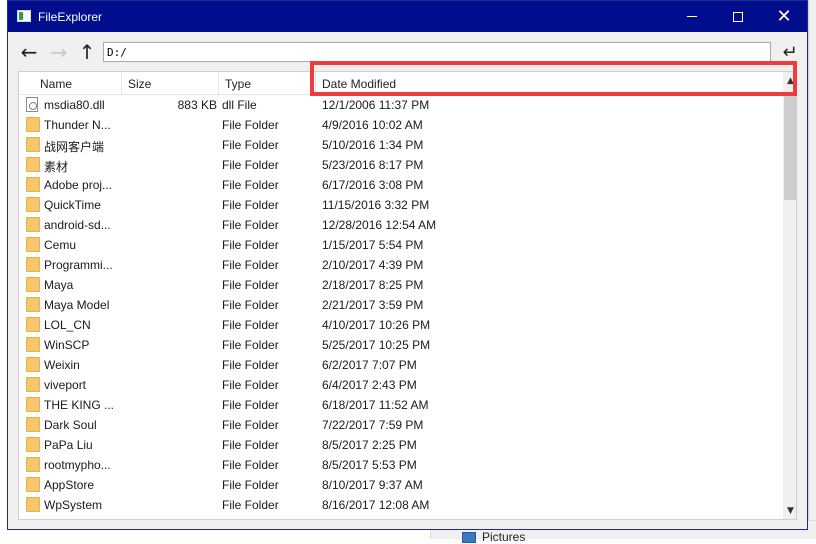  I want to click on enter-return-icon: ↵, so click(790, 52).